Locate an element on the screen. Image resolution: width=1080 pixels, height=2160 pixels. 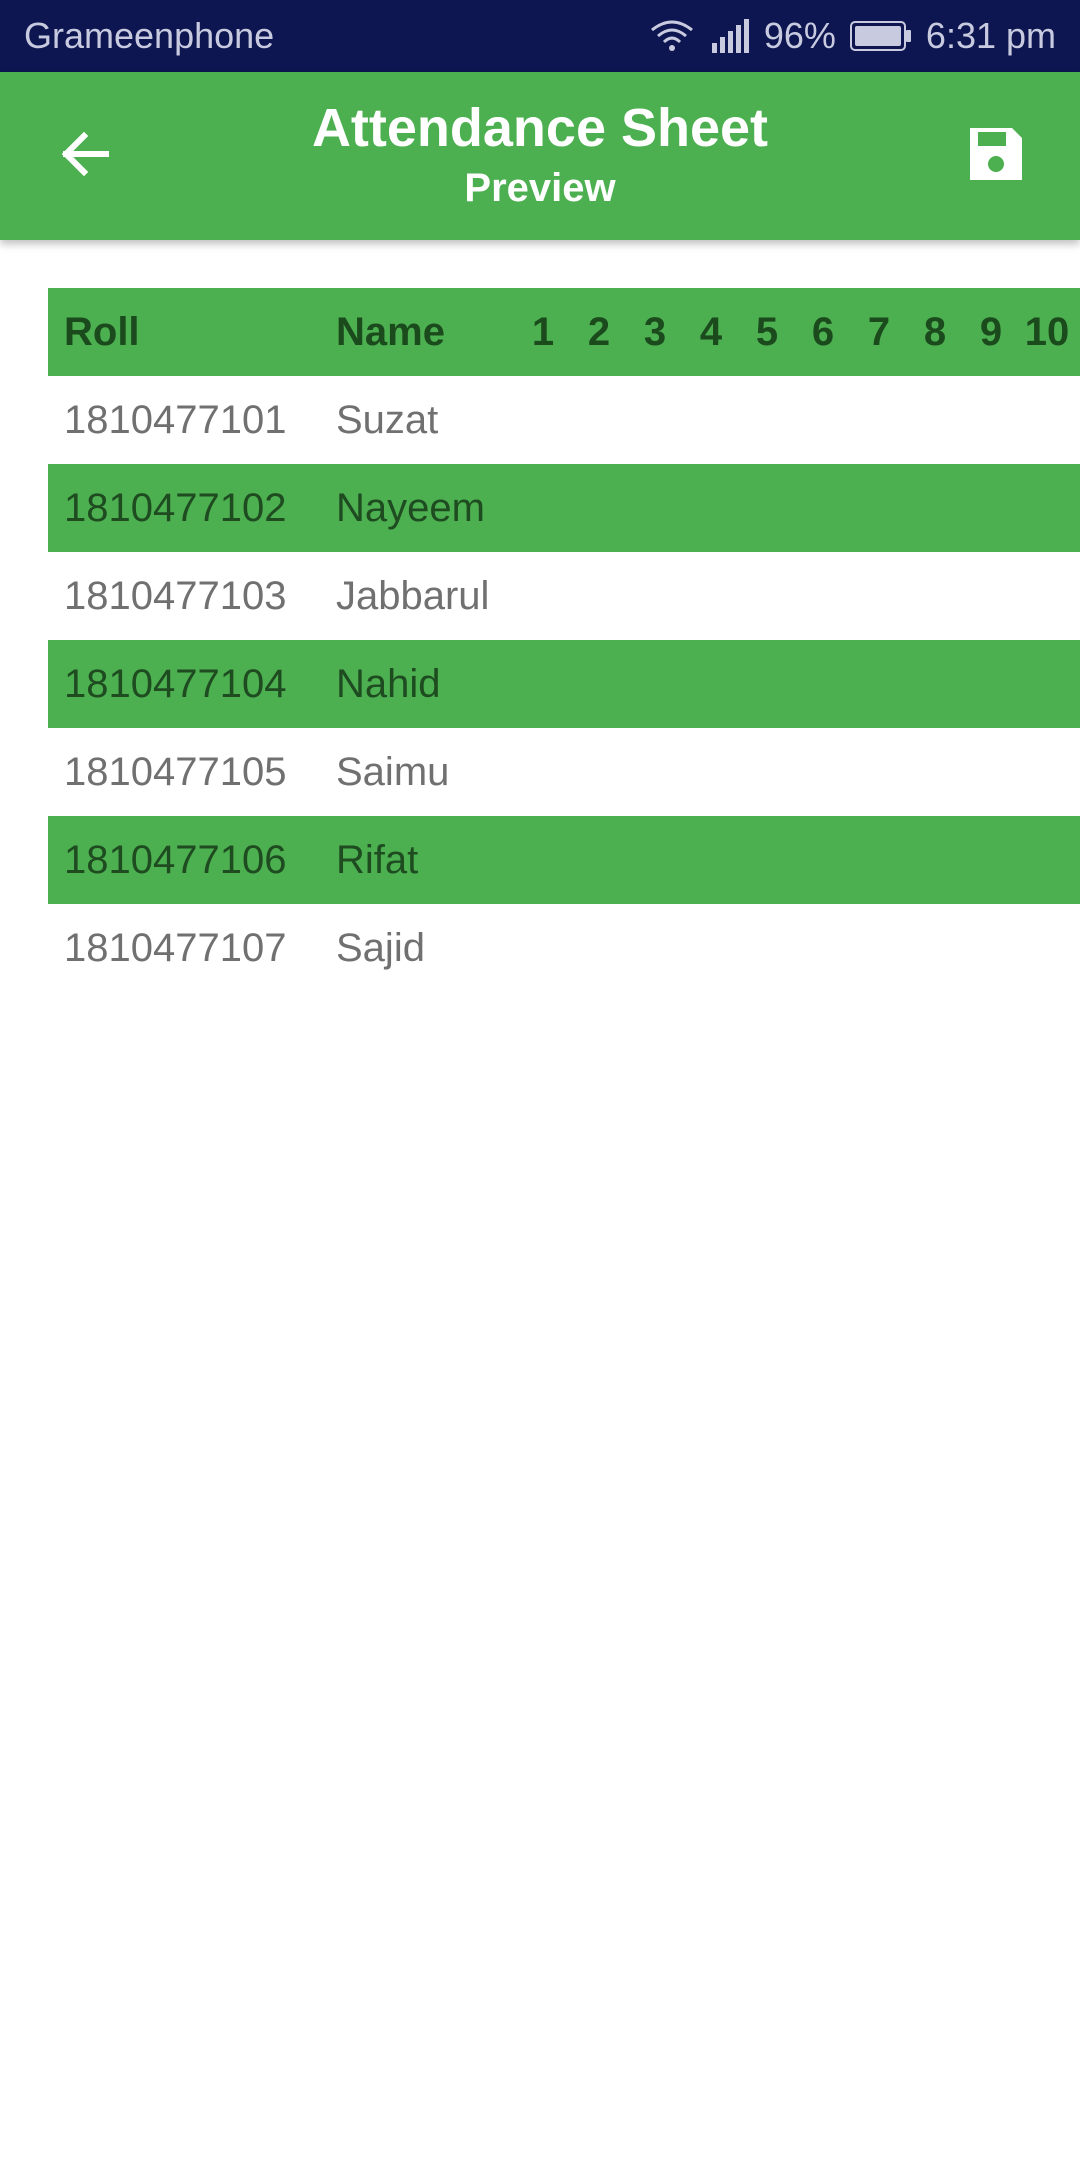
arrow-left-icon is located at coordinates (84, 156).